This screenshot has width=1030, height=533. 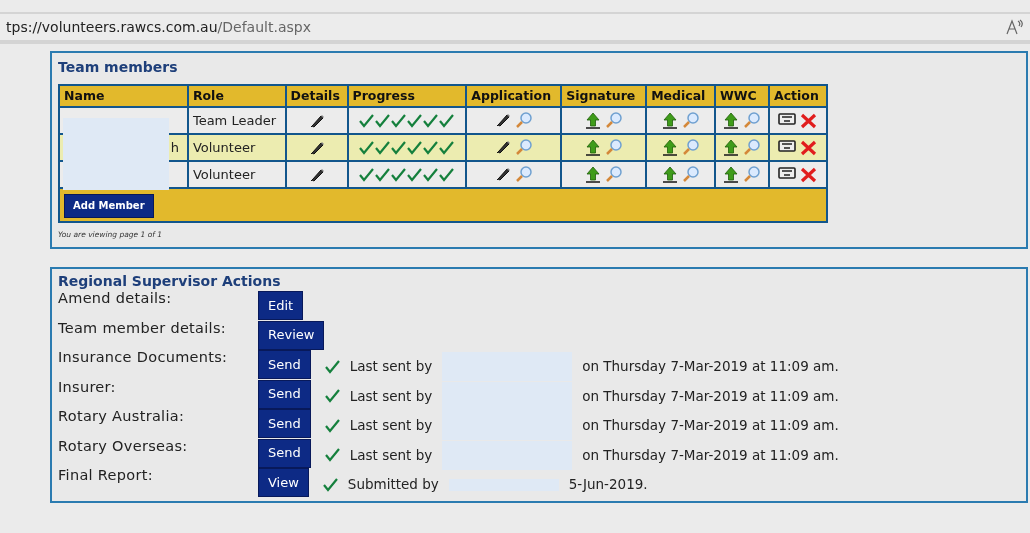 What do you see at coordinates (158, 27) in the screenshot?
I see `url-text: tps://volunteers.rawcs.com.au/Default.aspx` at bounding box center [158, 27].